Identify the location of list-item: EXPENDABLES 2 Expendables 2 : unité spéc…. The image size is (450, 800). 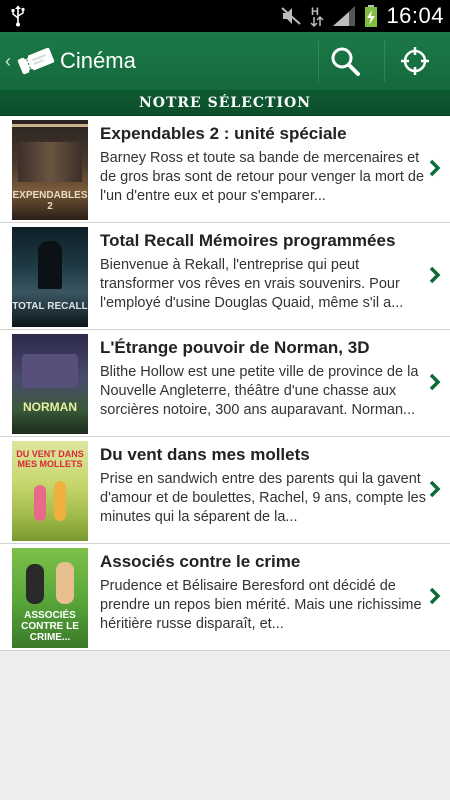
(225, 169).